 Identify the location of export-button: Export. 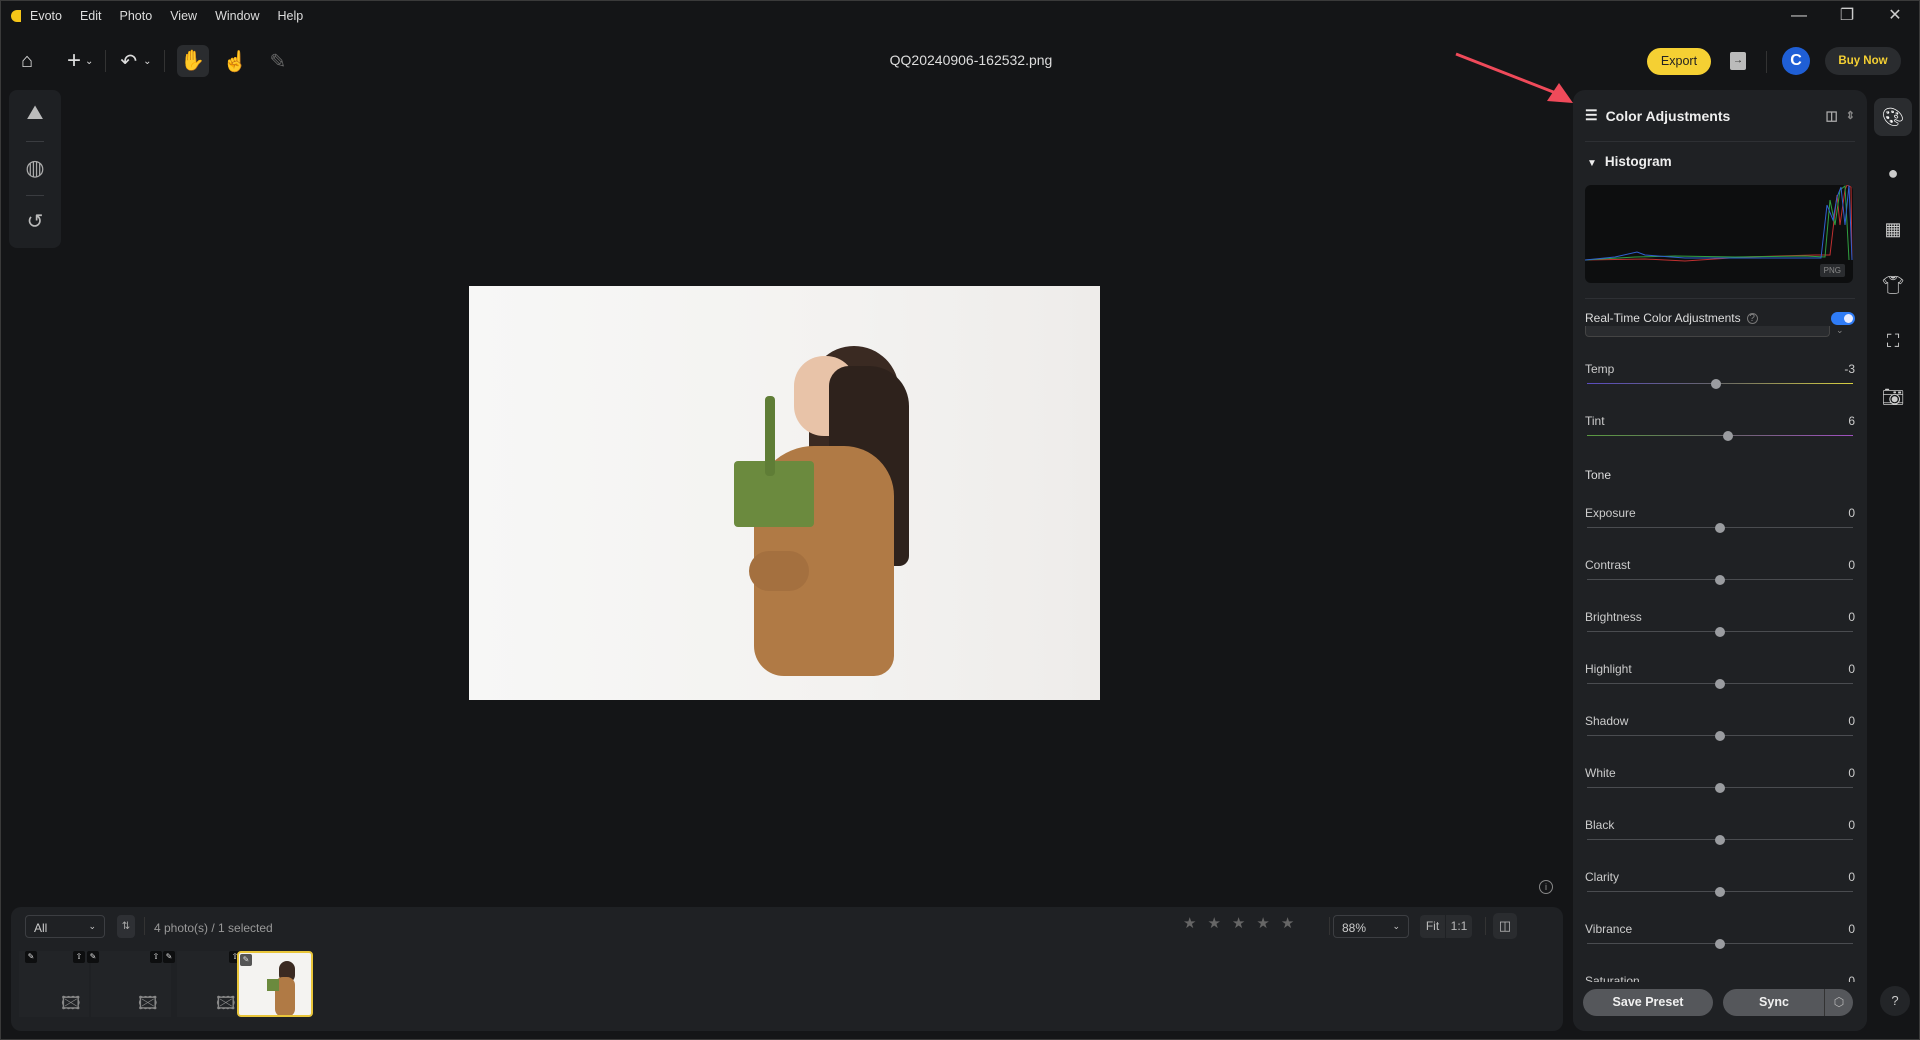
(1679, 61).